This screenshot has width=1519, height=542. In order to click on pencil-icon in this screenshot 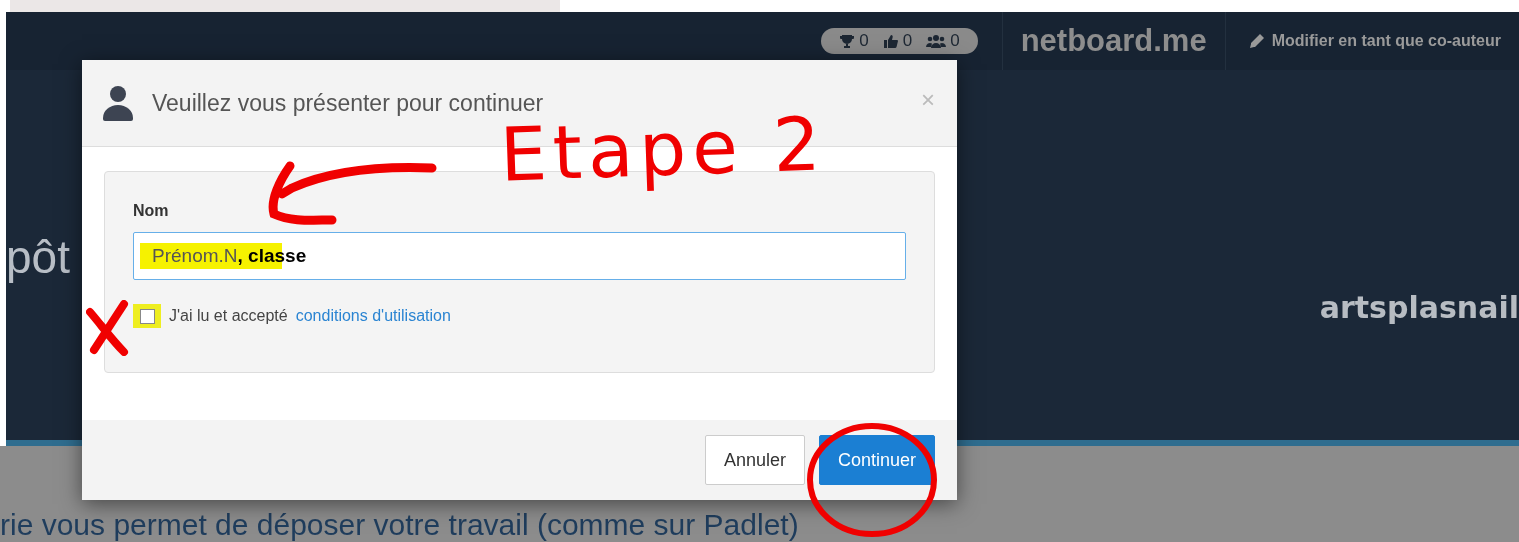, I will do `click(1256, 41)`.